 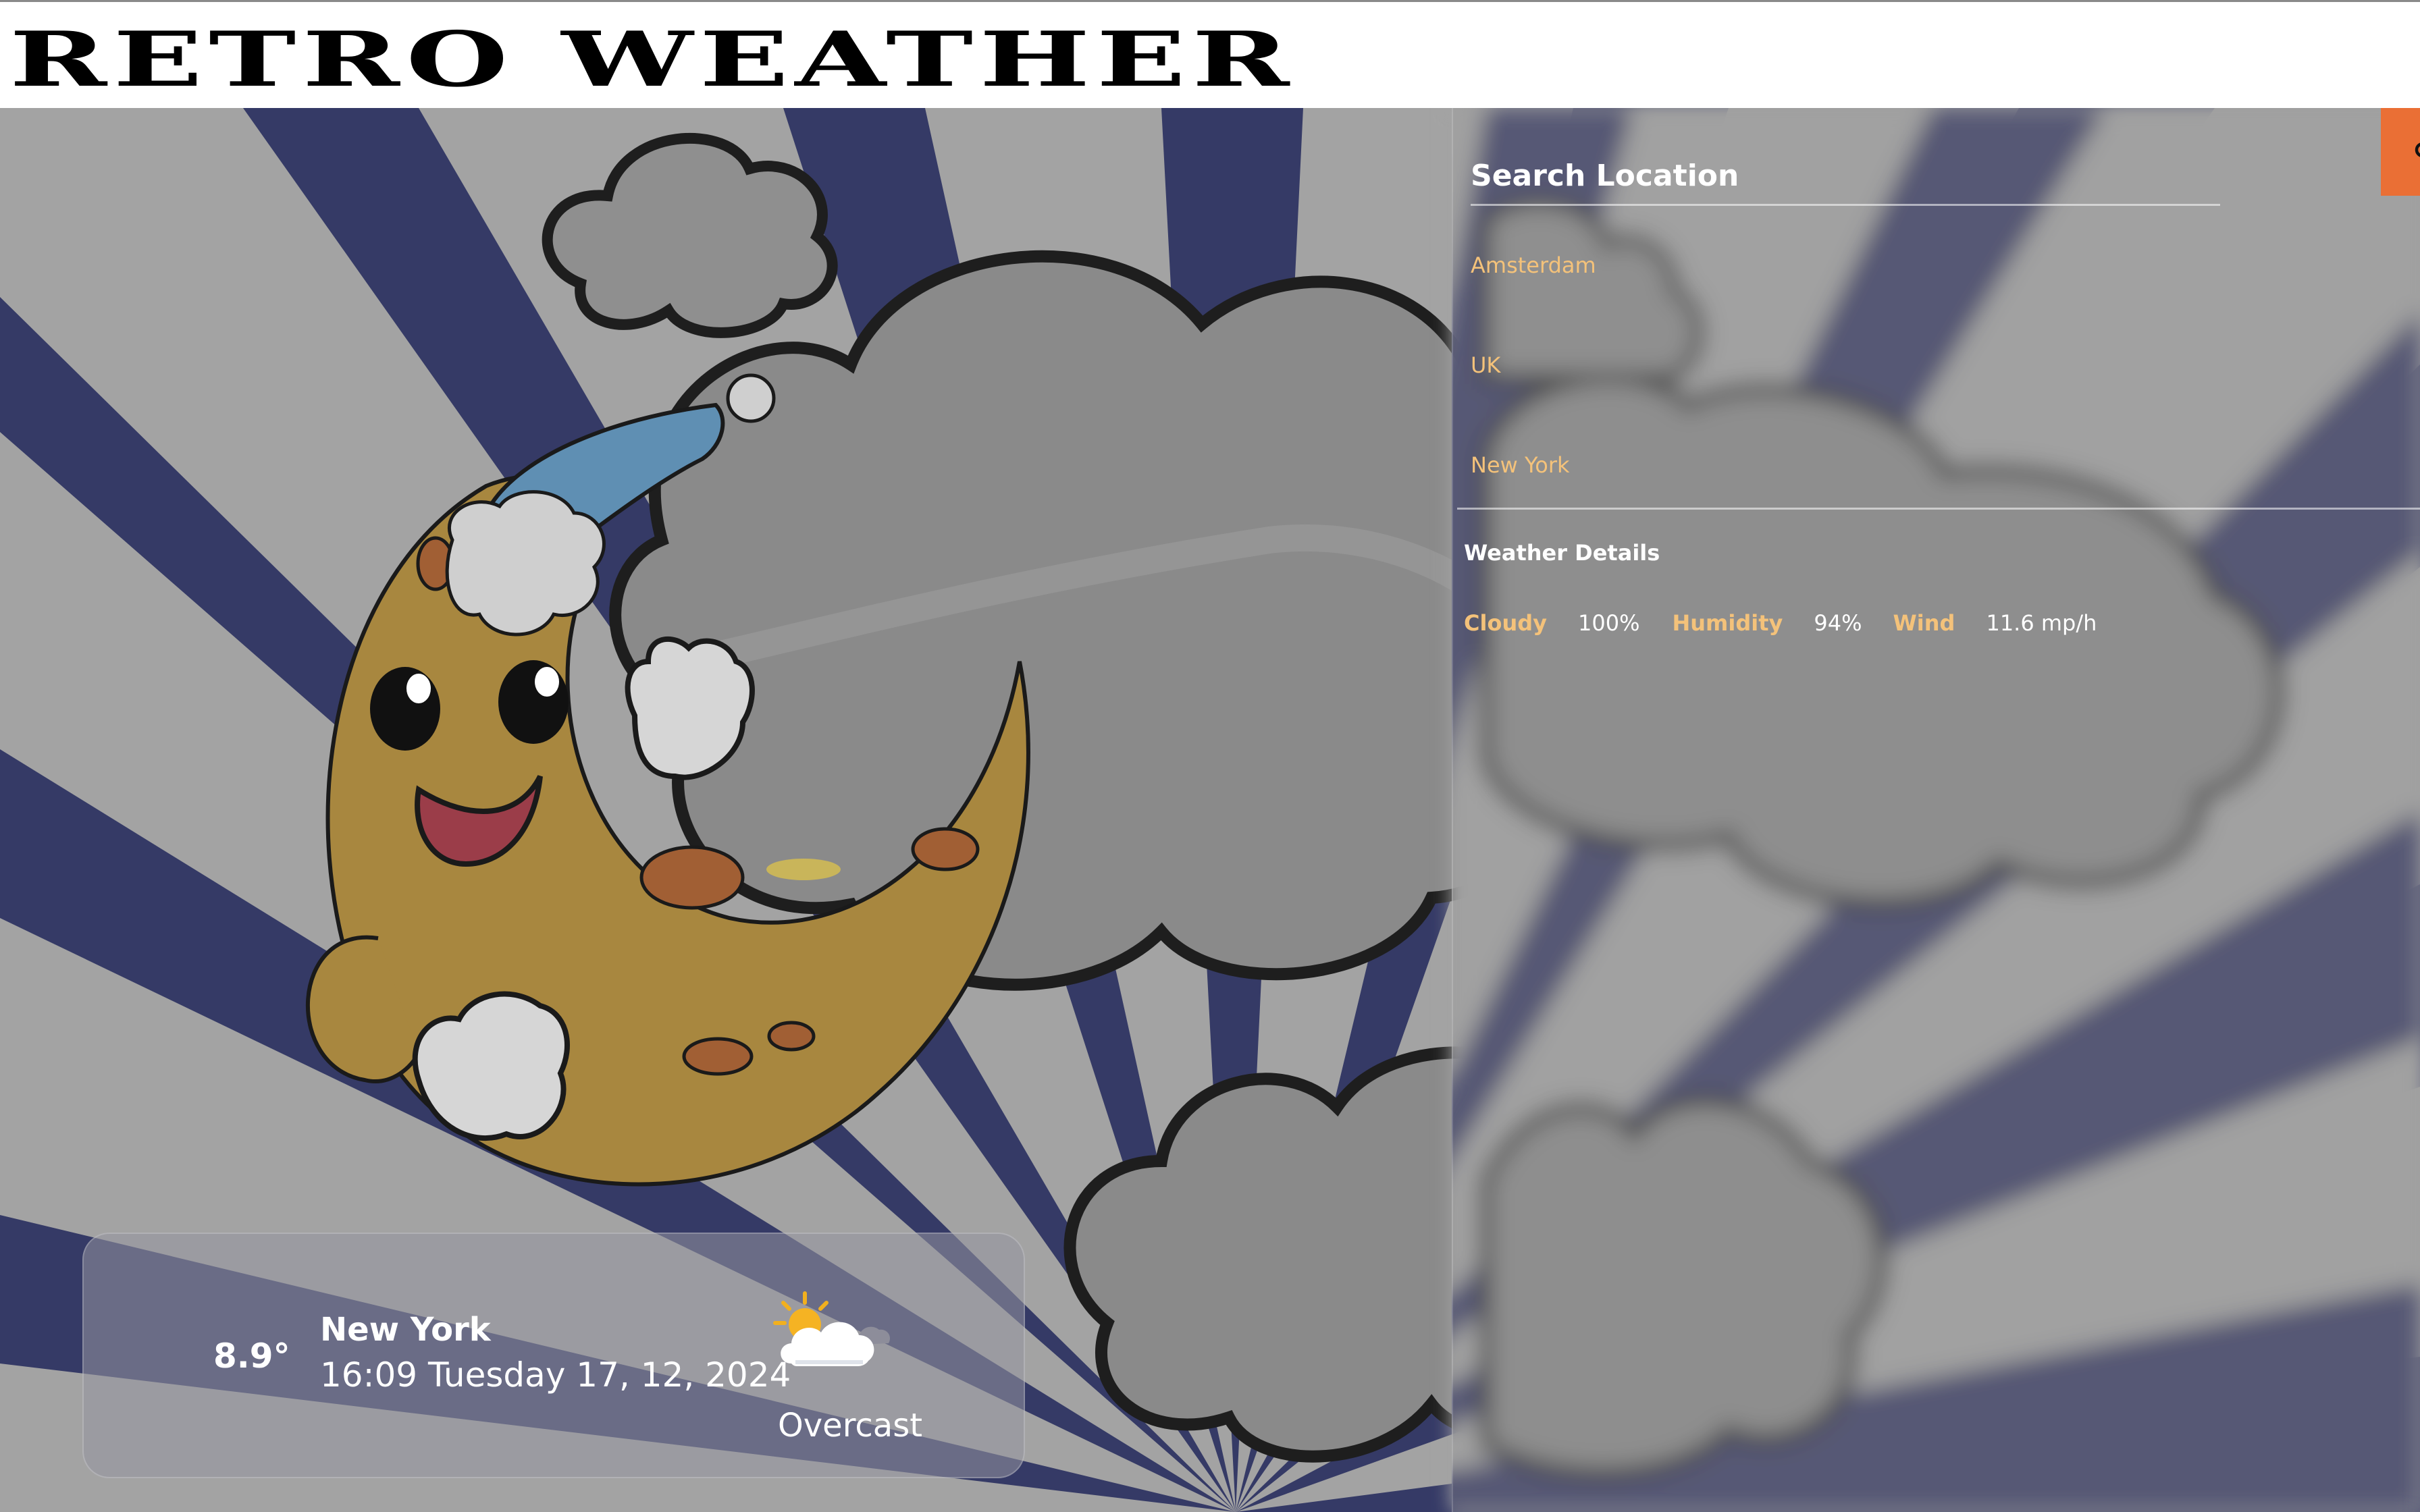 I want to click on app-header: RETRO WEATHER, so click(x=1210, y=54).